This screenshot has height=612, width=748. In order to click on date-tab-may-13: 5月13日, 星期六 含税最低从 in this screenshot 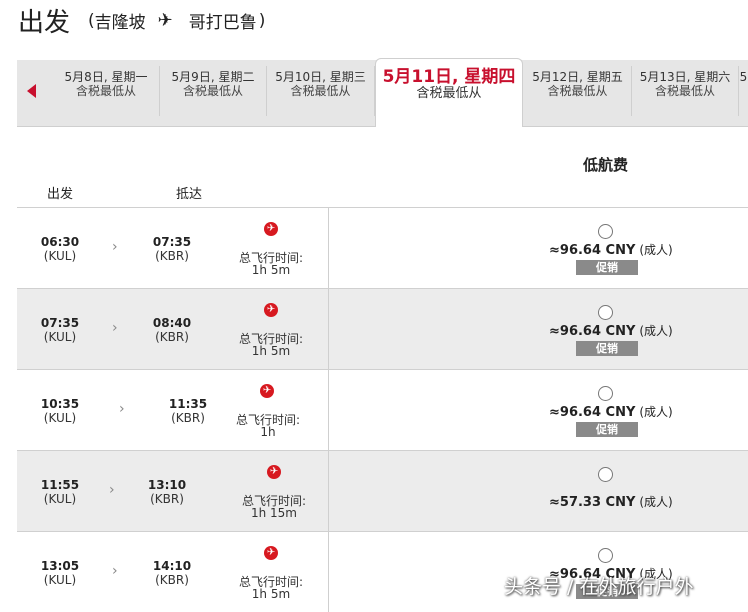, I will do `click(685, 91)`.